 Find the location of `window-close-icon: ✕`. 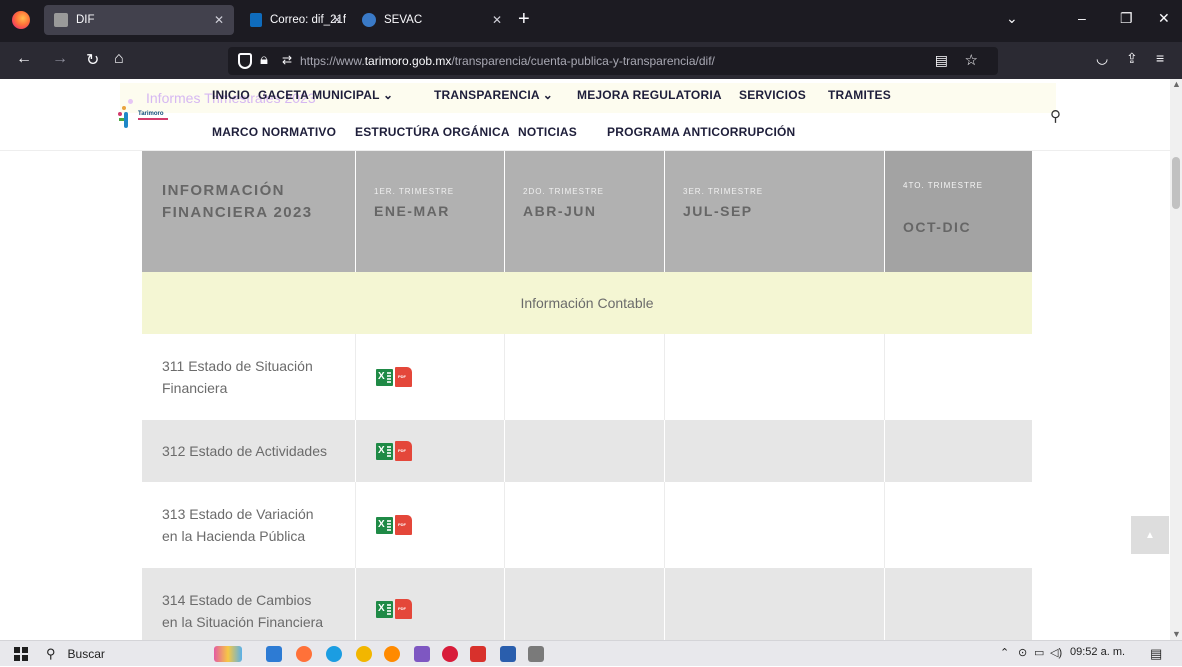

window-close-icon: ✕ is located at coordinates (1164, 18).